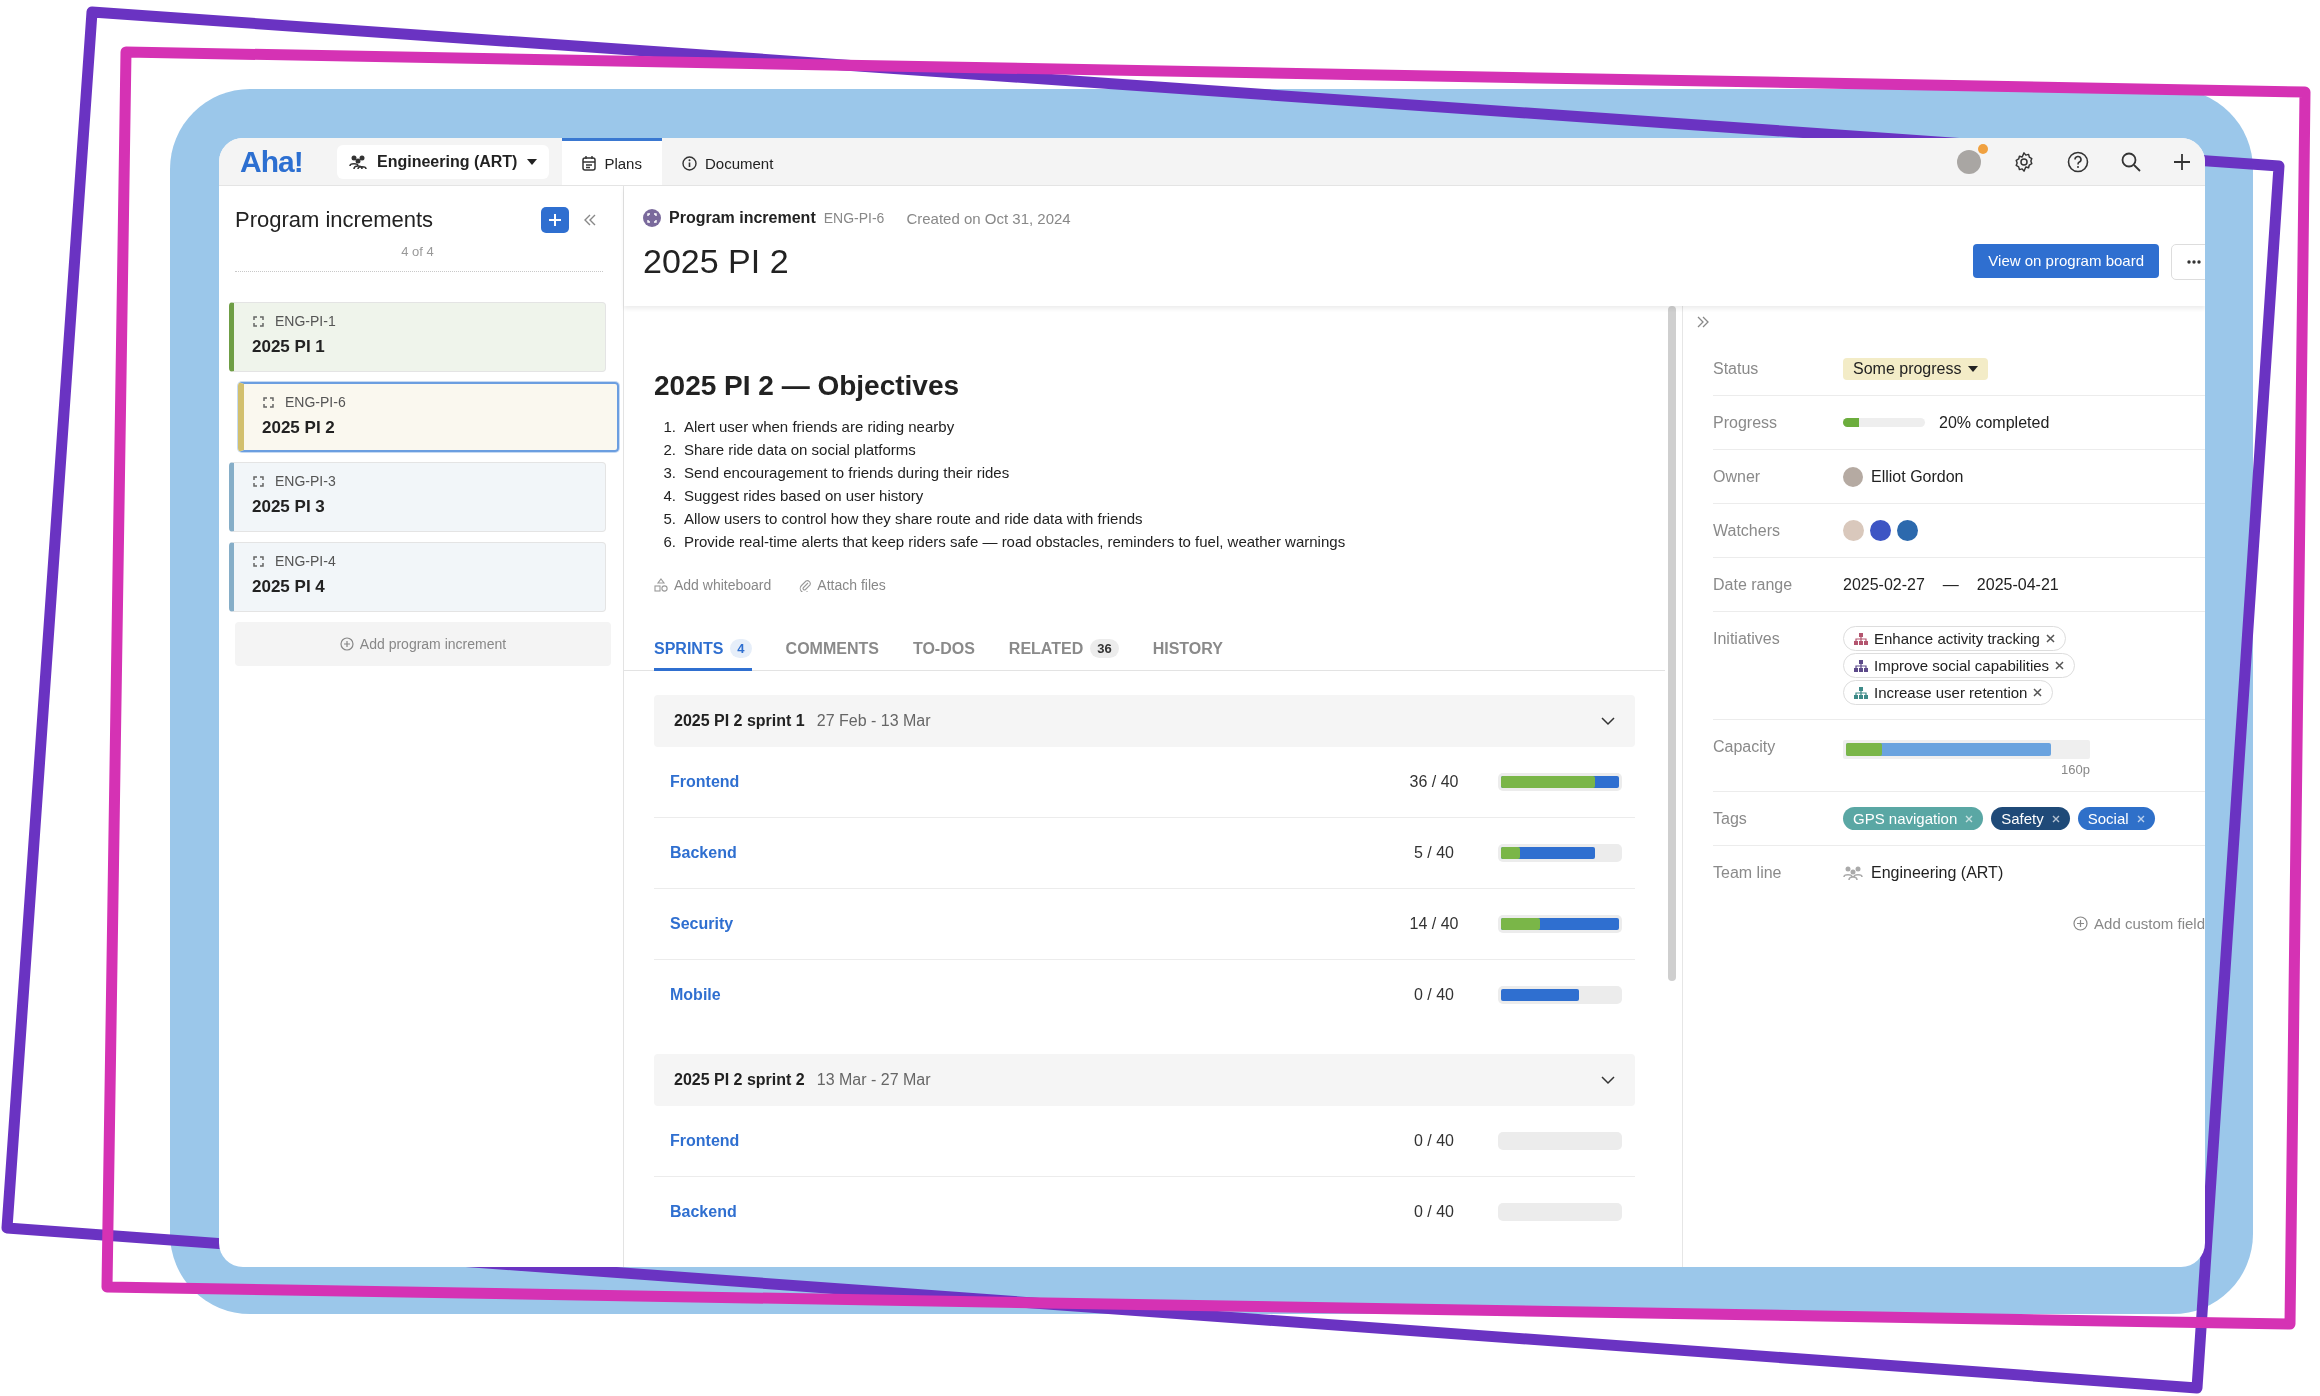  Describe the element at coordinates (2030, 818) in the screenshot. I see `tag-chip: Safety` at that location.